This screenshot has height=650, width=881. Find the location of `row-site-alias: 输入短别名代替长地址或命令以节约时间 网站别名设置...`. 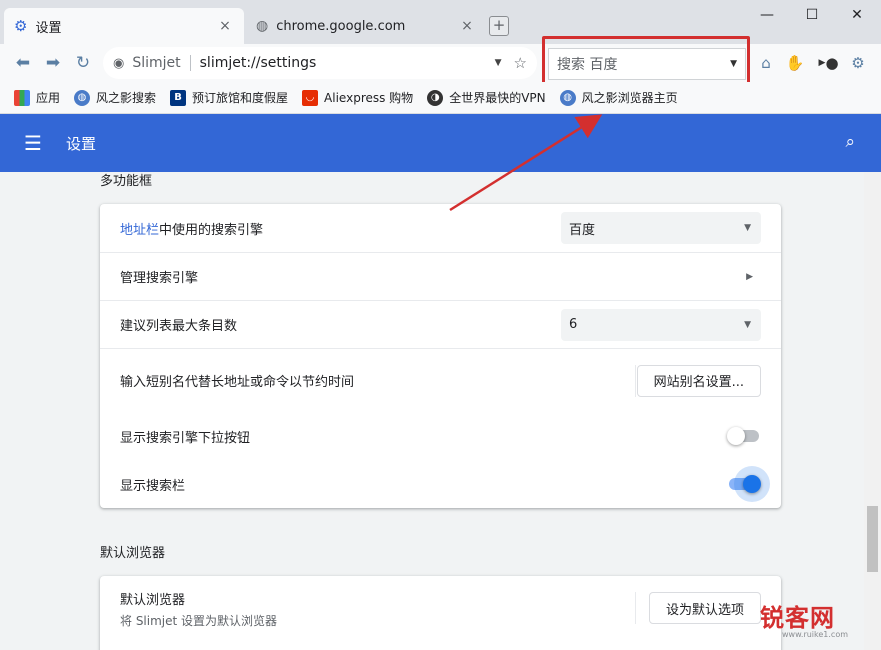

row-site-alias: 输入短别名代替长地址或命令以节约时间 网站别名设置... is located at coordinates (440, 380).